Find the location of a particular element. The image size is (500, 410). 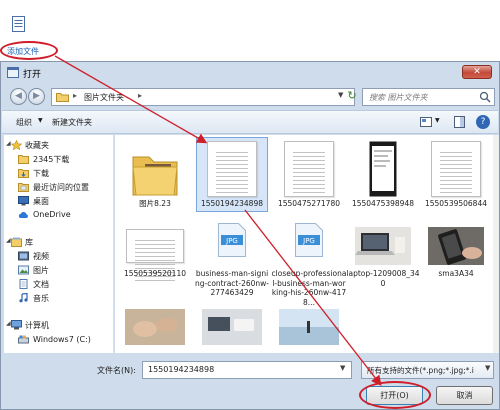

file-name: 1550539520110 is located at coordinates (155, 273).